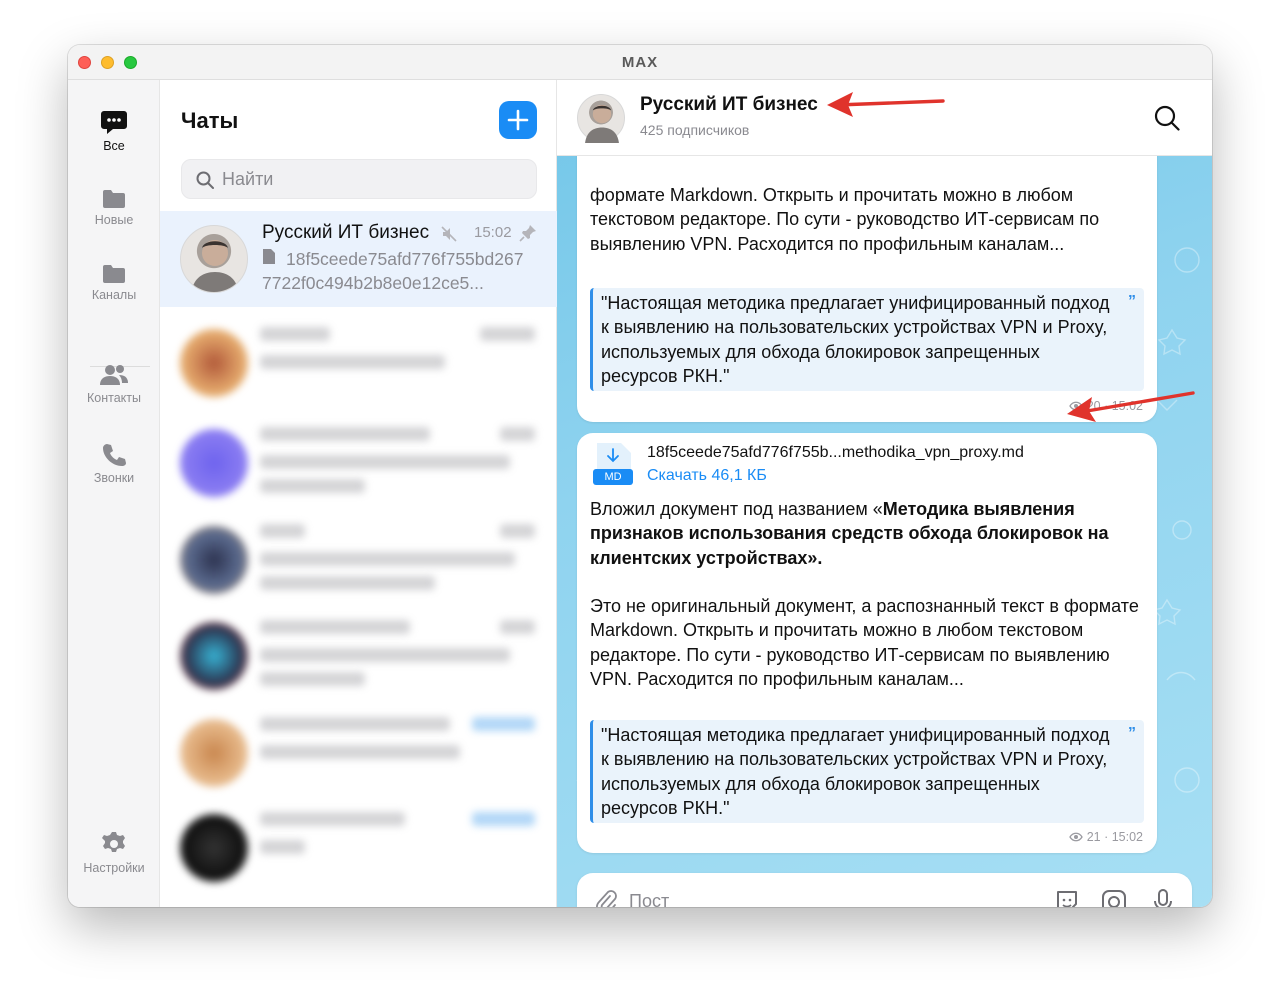  I want to click on window-title: MAX, so click(640, 62).